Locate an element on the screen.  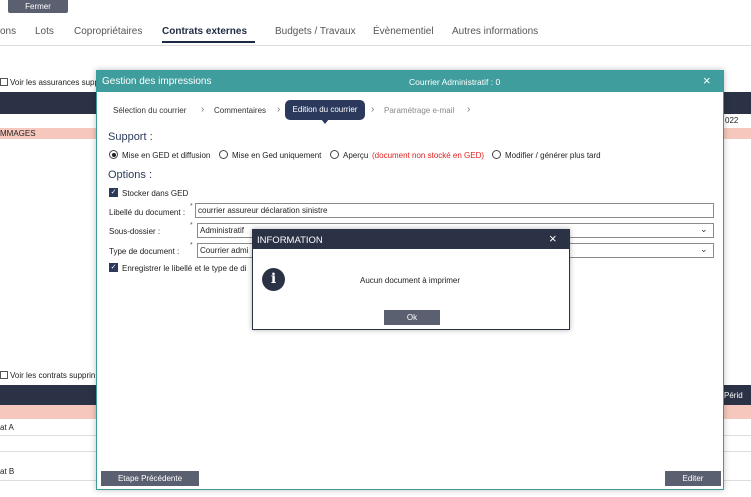
tab-contrats-externes: Contrats externes is located at coordinates (204, 31).